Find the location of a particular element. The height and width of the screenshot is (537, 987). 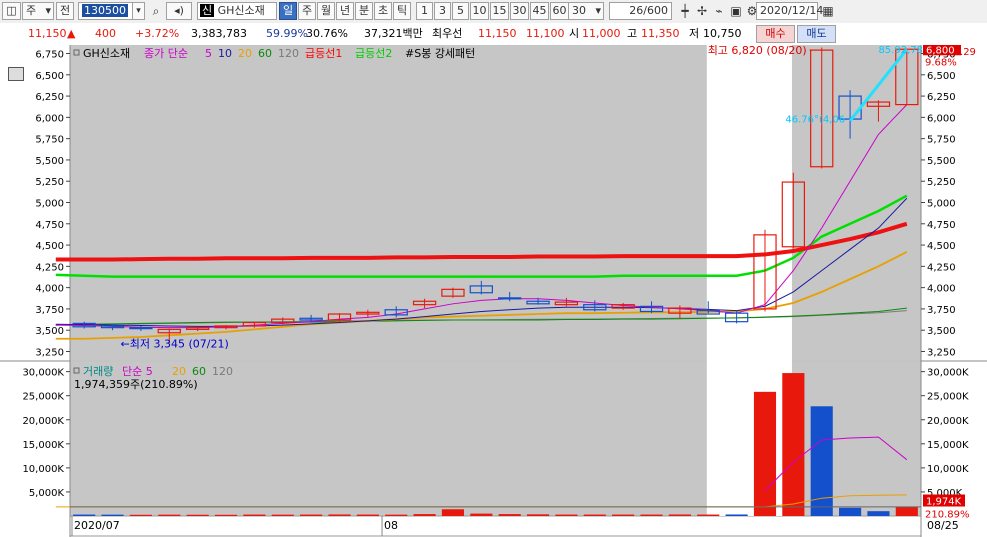

candle-type-icon: ┿ is located at coordinates (685, 11).